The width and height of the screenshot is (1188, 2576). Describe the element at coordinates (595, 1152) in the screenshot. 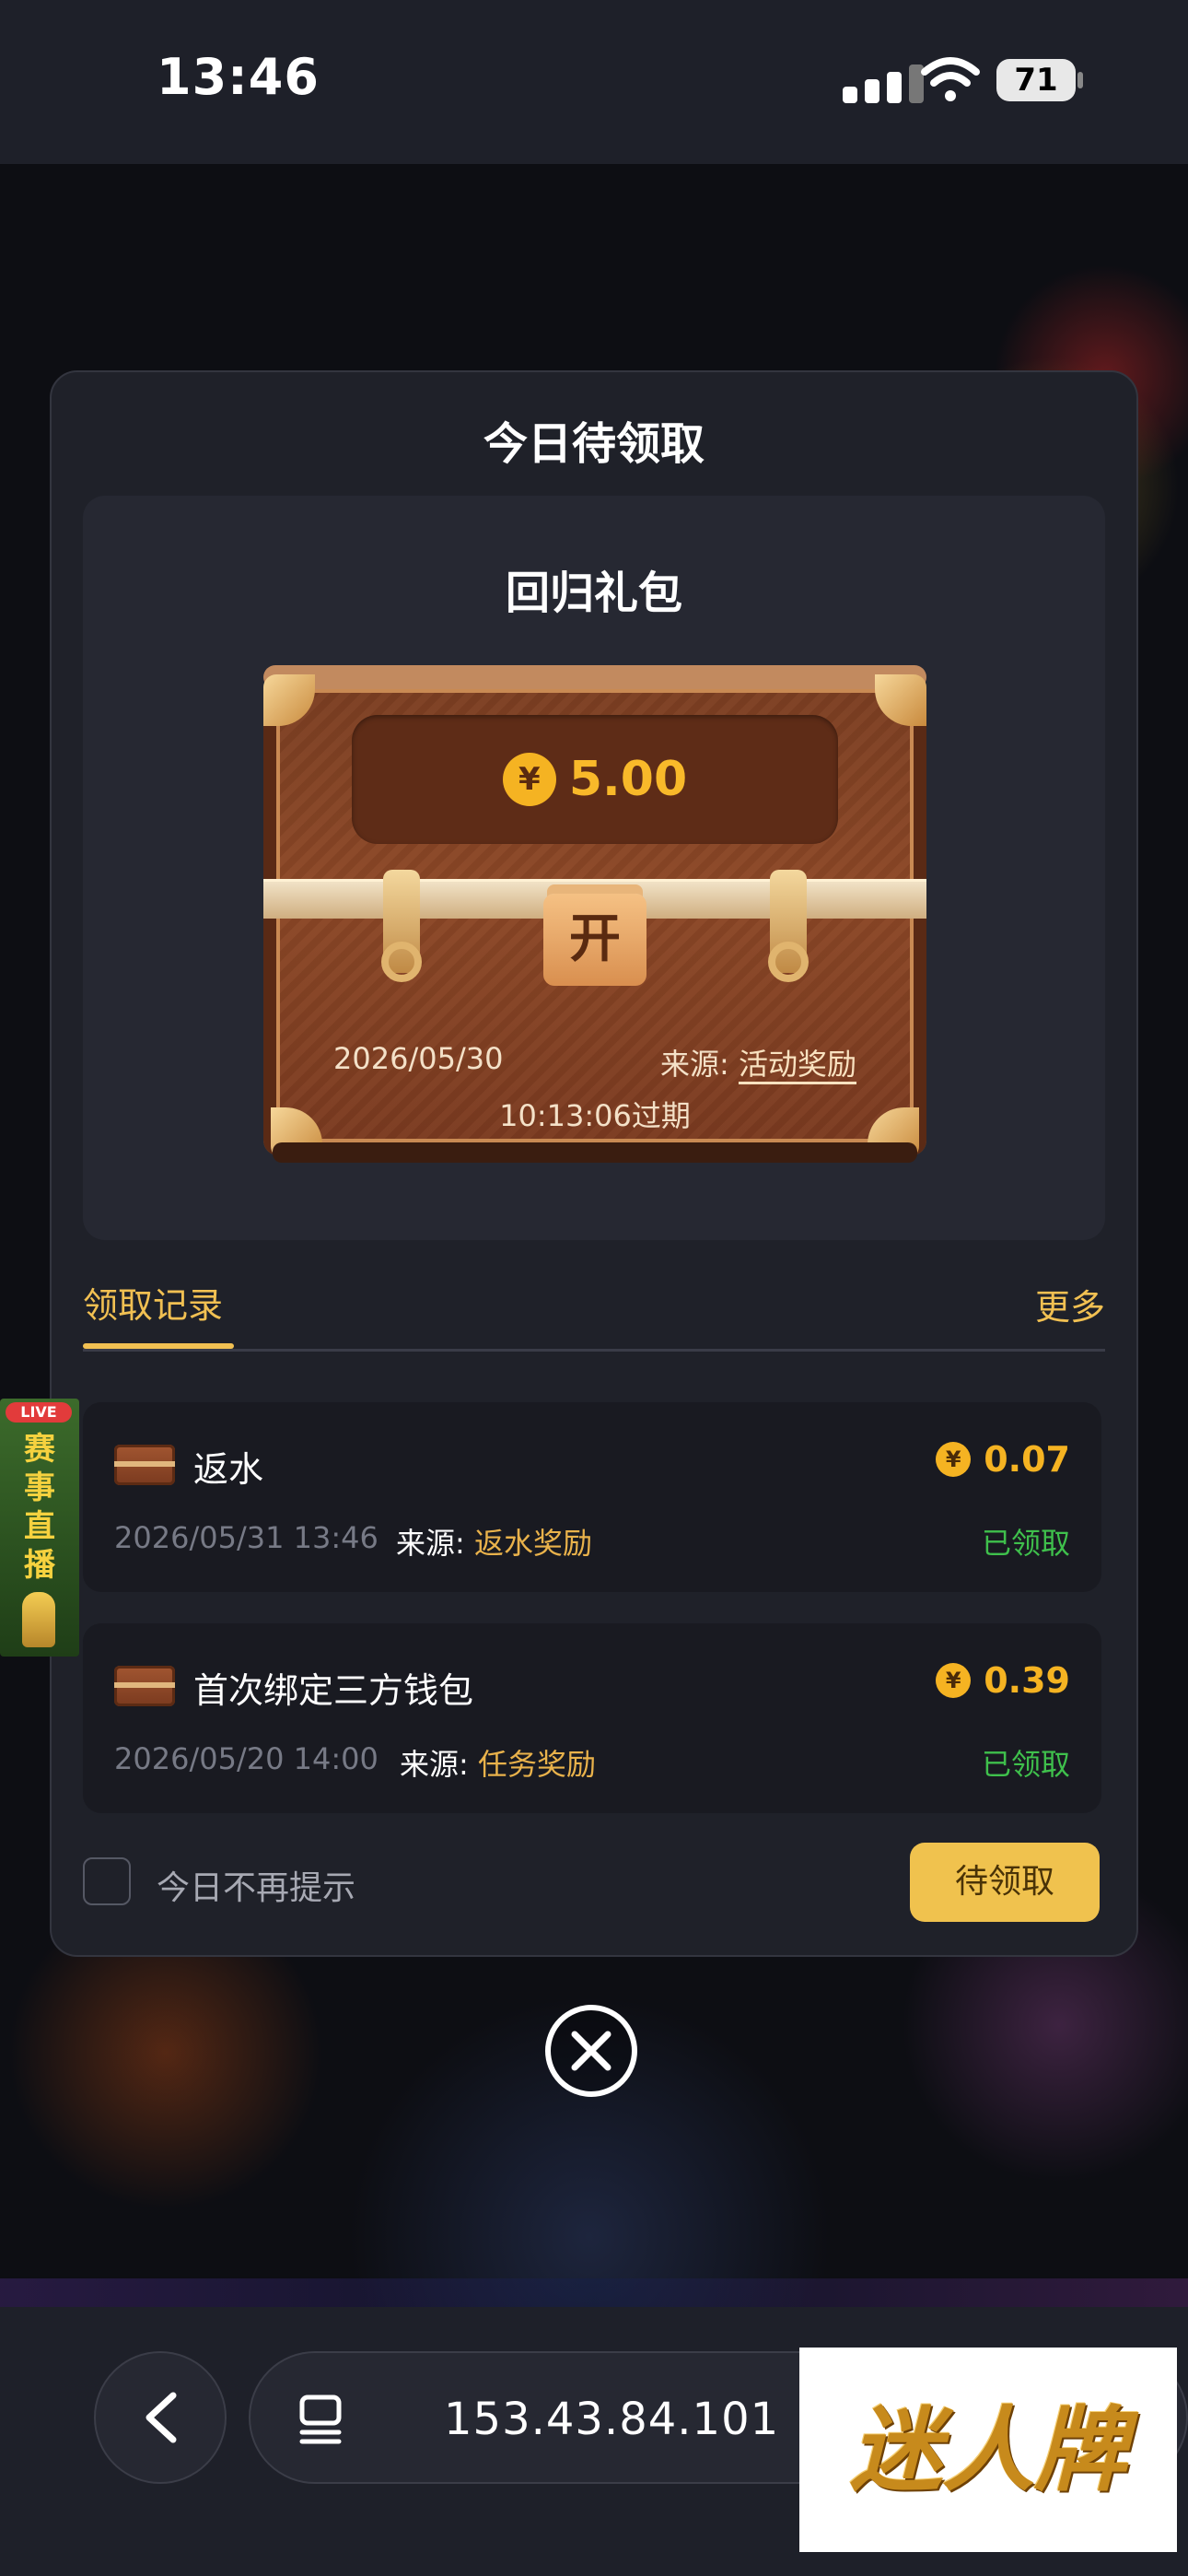

I see `chest-bottom-band` at that location.